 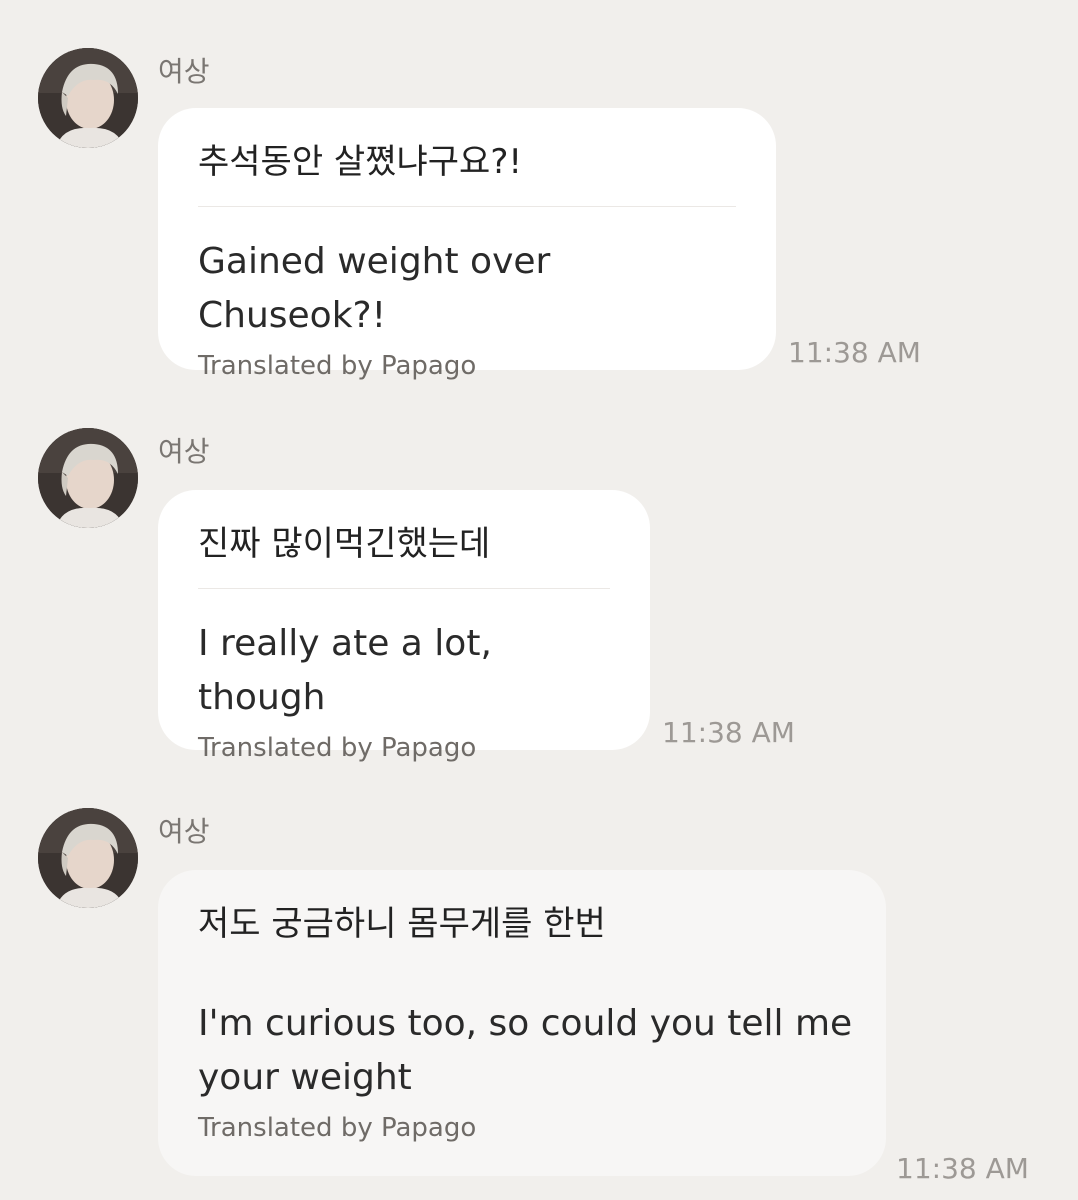 What do you see at coordinates (345, 670) in the screenshot?
I see `translated-text: I really ate a lot, though` at bounding box center [345, 670].